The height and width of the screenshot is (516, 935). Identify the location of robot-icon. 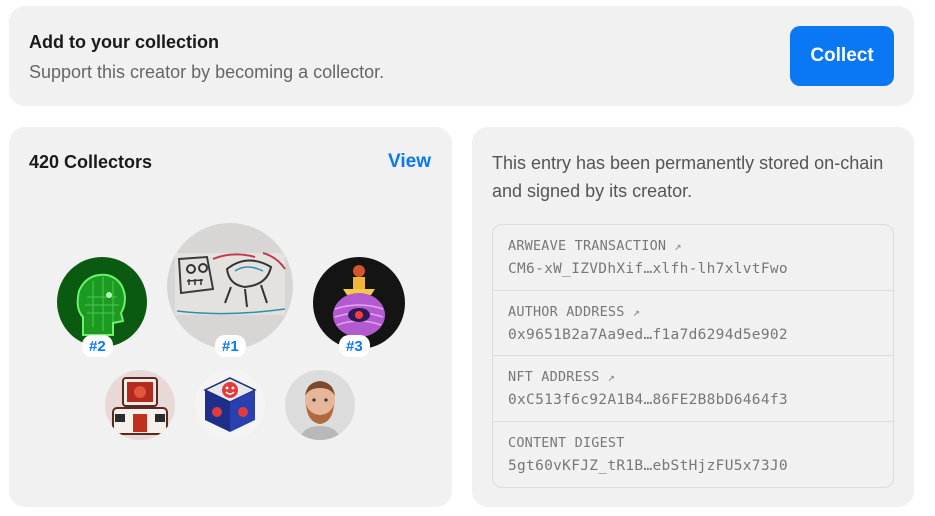
(140, 405).